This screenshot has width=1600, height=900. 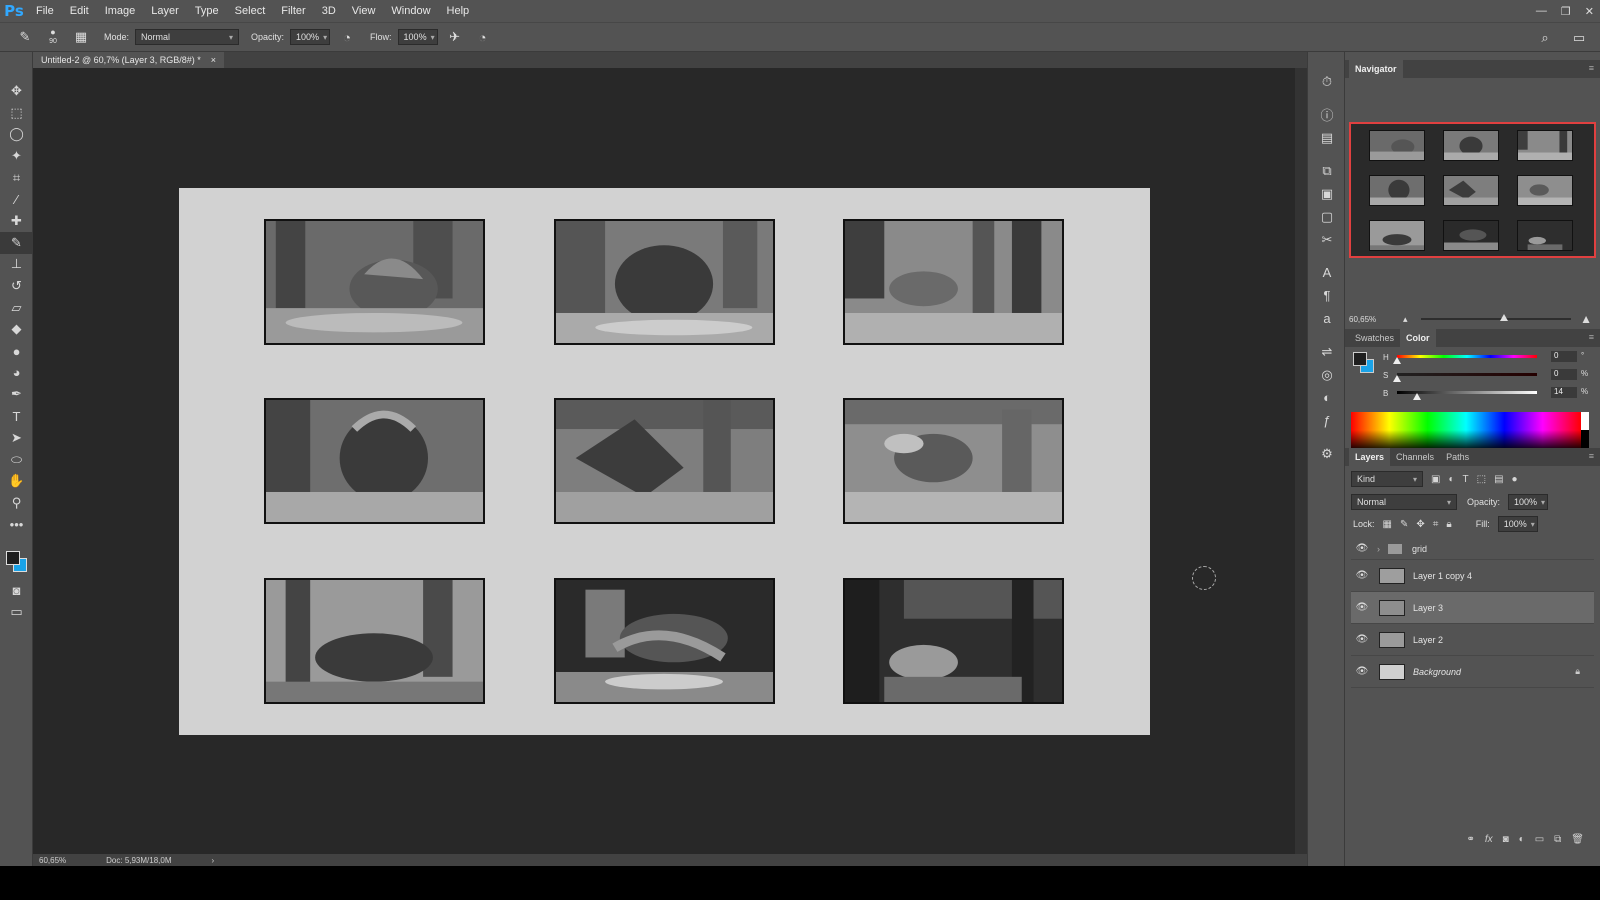 What do you see at coordinates (364, 11) in the screenshot?
I see `menu-view: View` at bounding box center [364, 11].